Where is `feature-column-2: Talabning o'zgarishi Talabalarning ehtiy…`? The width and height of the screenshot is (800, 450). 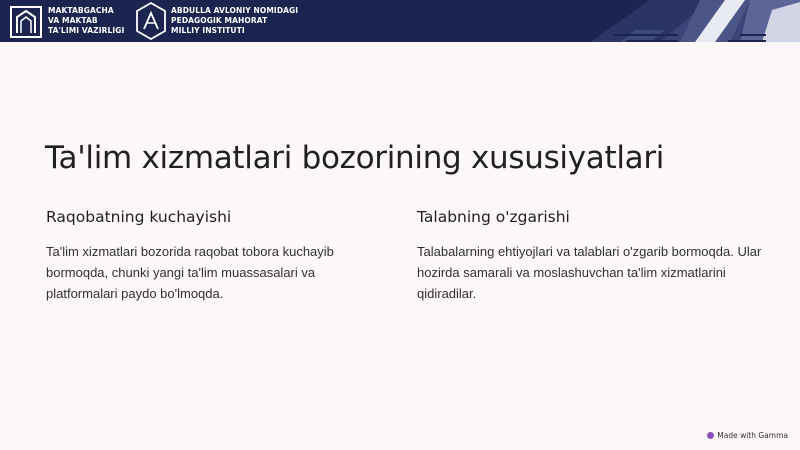
feature-column-2: Talabning o'zgarishi Talabalarning ehtiy… is located at coordinates (592, 256).